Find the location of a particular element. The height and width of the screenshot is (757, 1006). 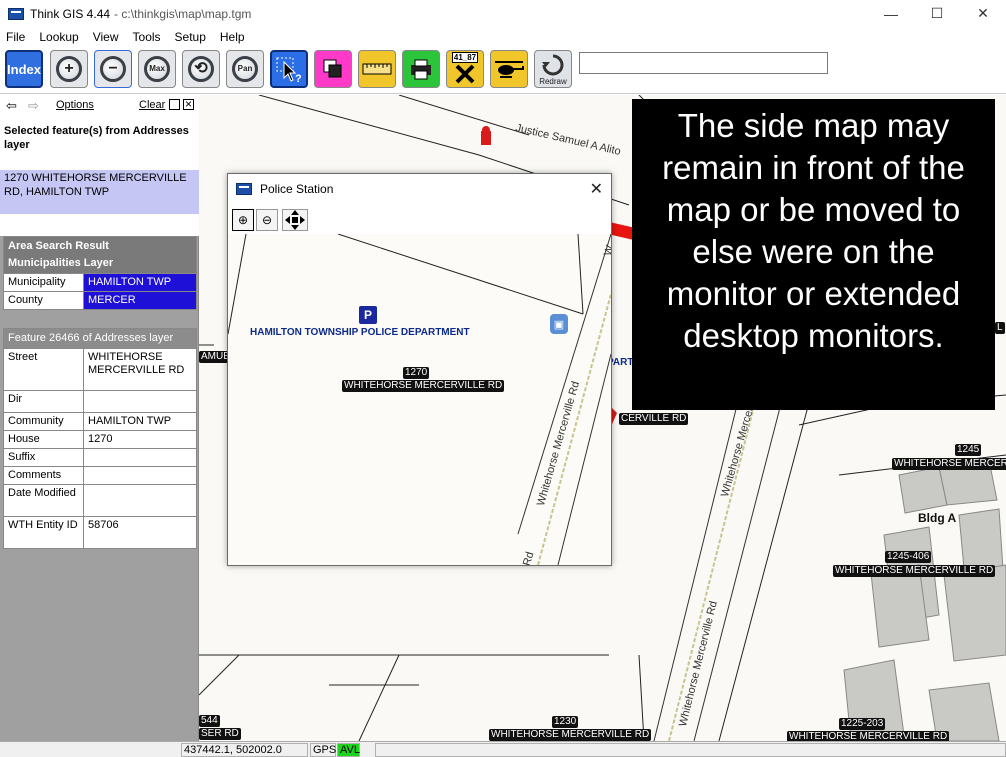

menu-file: File is located at coordinates (16, 37).